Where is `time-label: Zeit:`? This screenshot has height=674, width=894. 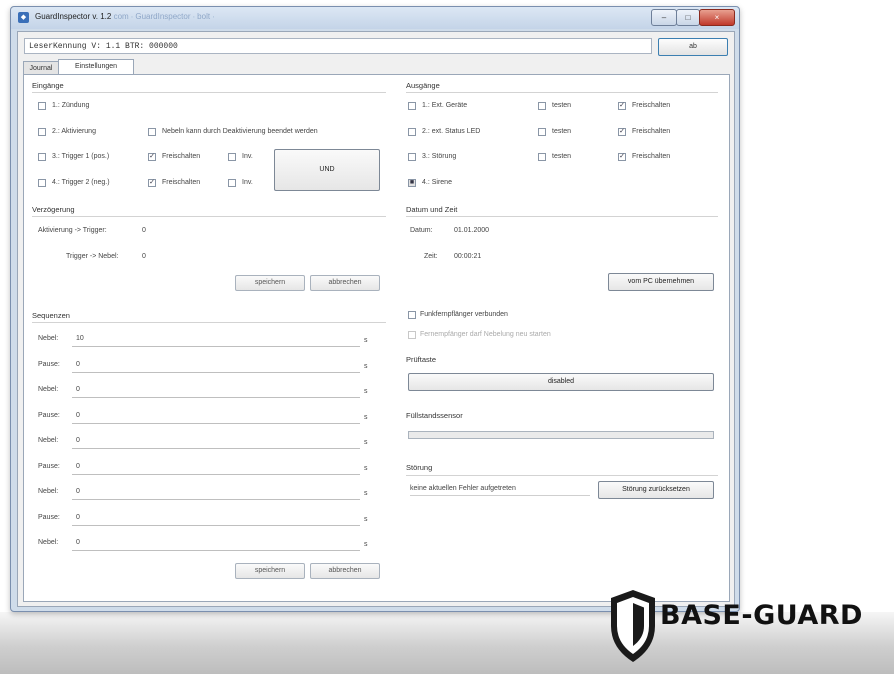 time-label: Zeit: is located at coordinates (431, 256).